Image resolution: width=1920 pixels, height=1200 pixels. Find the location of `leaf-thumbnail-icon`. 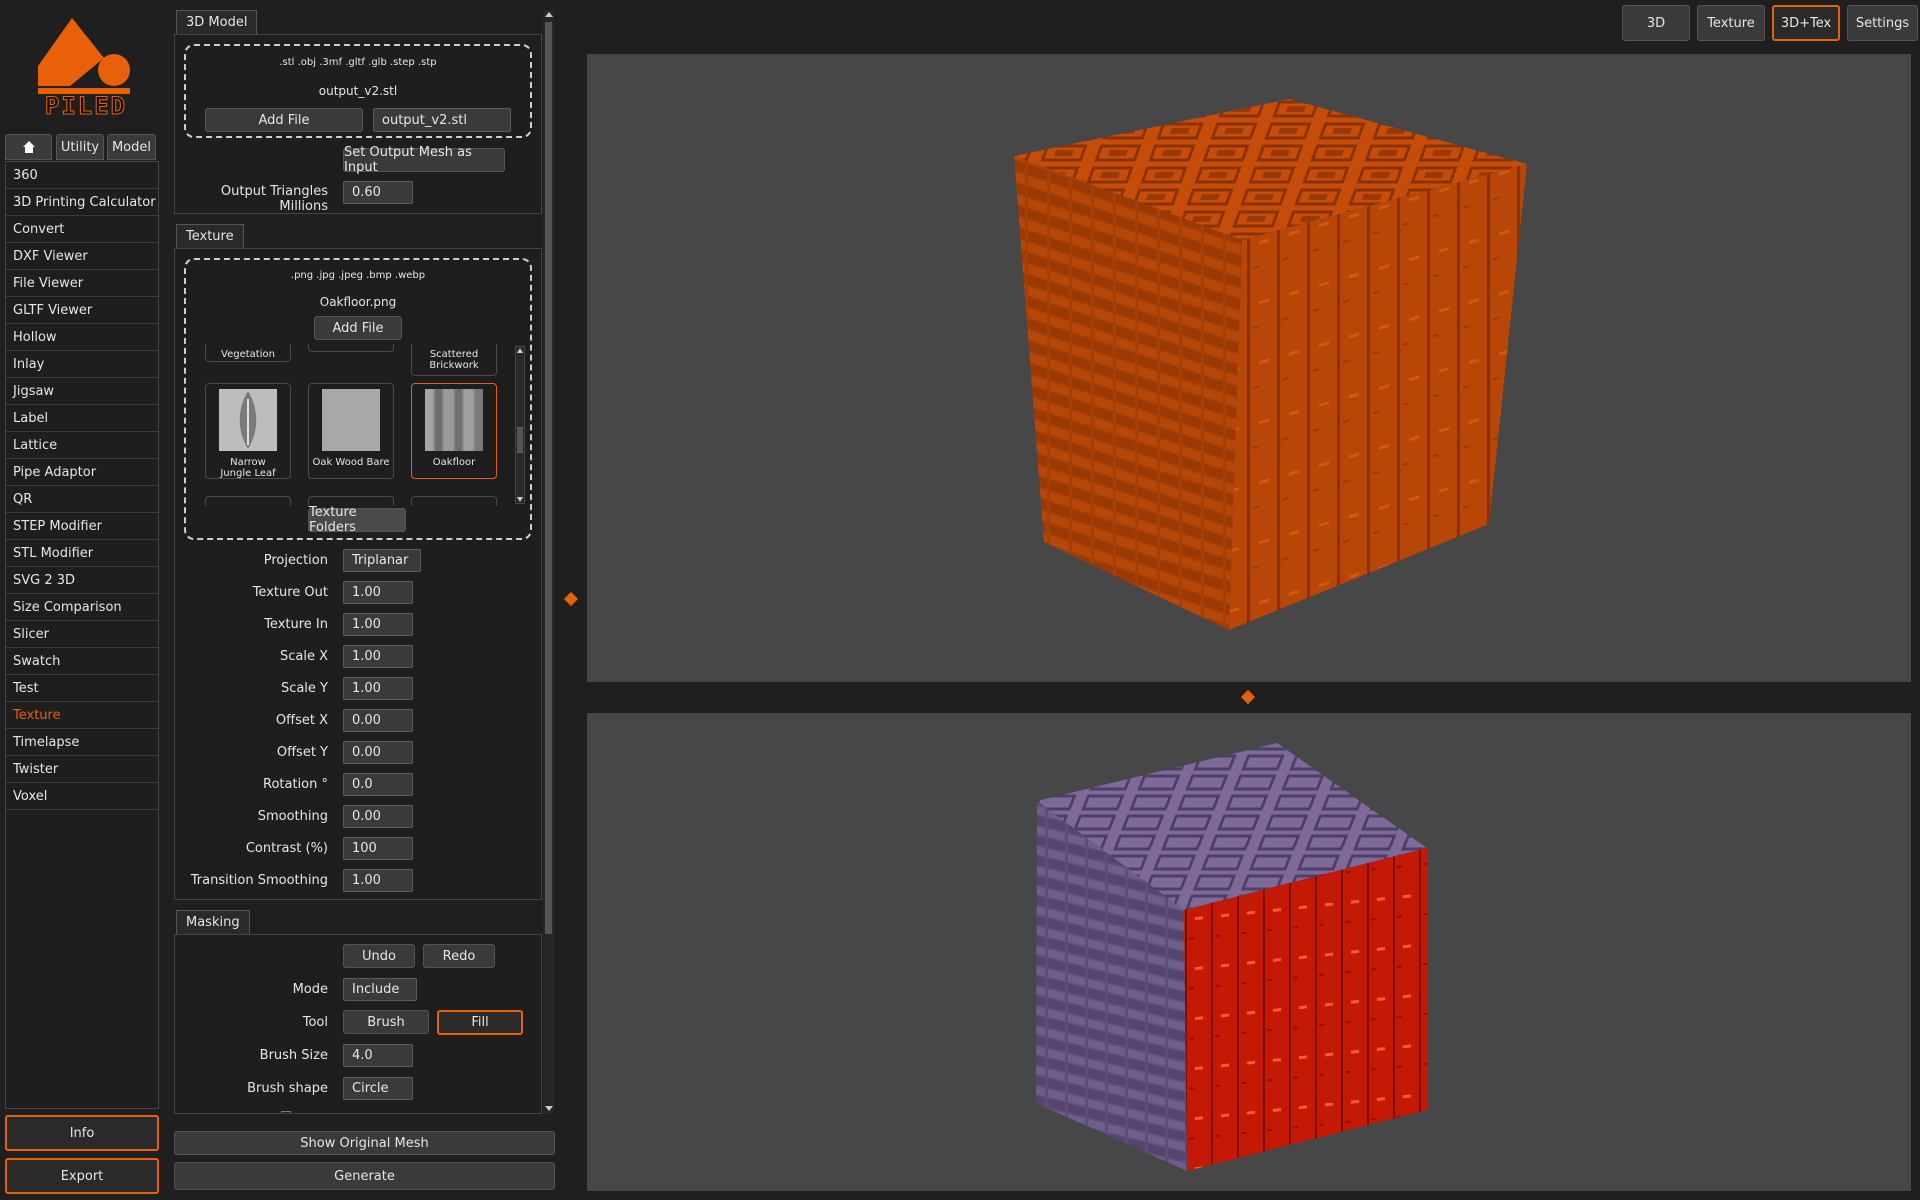

leaf-thumbnail-icon is located at coordinates (248, 420).